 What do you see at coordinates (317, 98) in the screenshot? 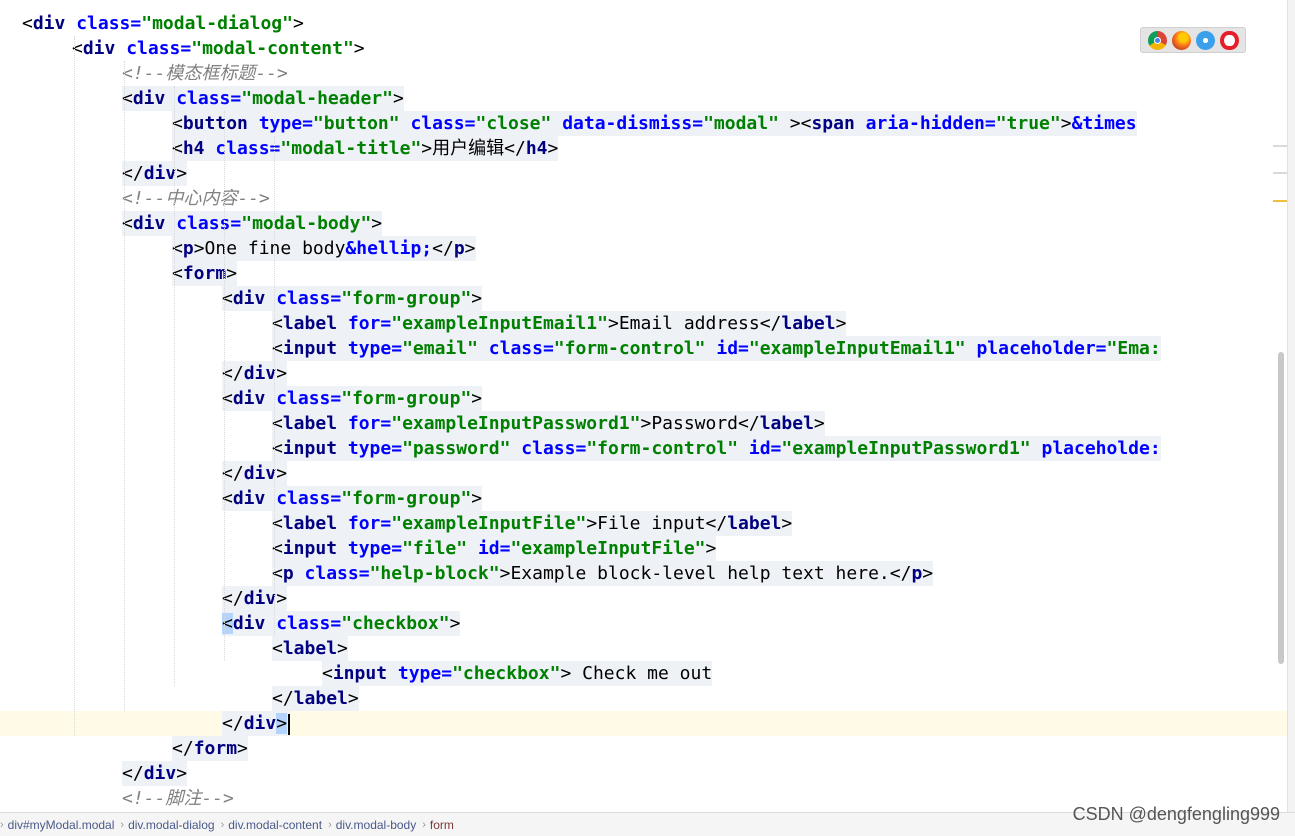
I see `code-token: "modal-header"` at bounding box center [317, 98].